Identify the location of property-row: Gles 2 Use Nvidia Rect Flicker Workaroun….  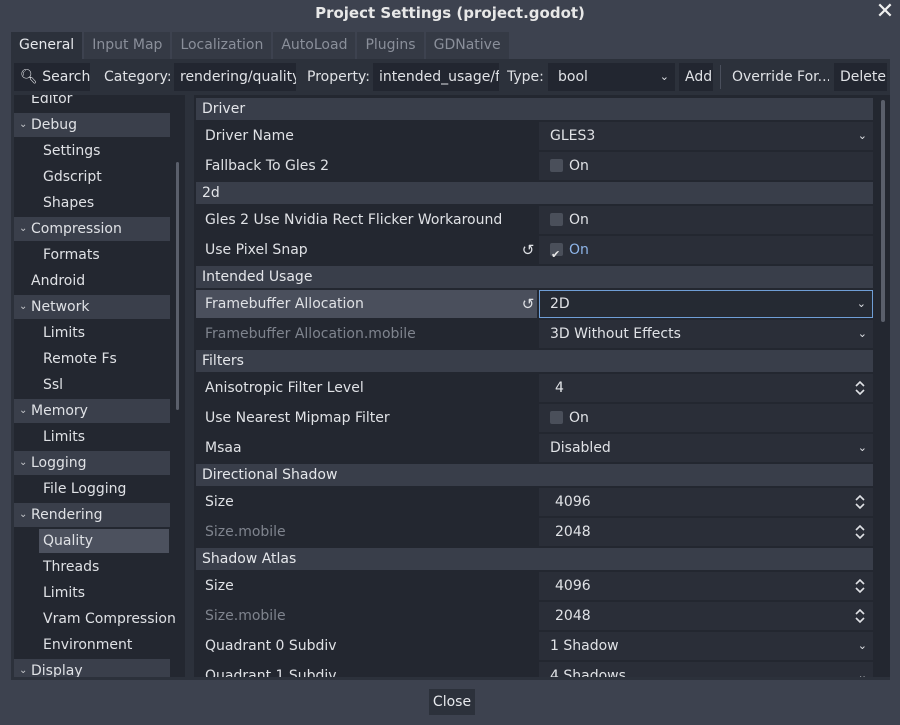
(534, 220).